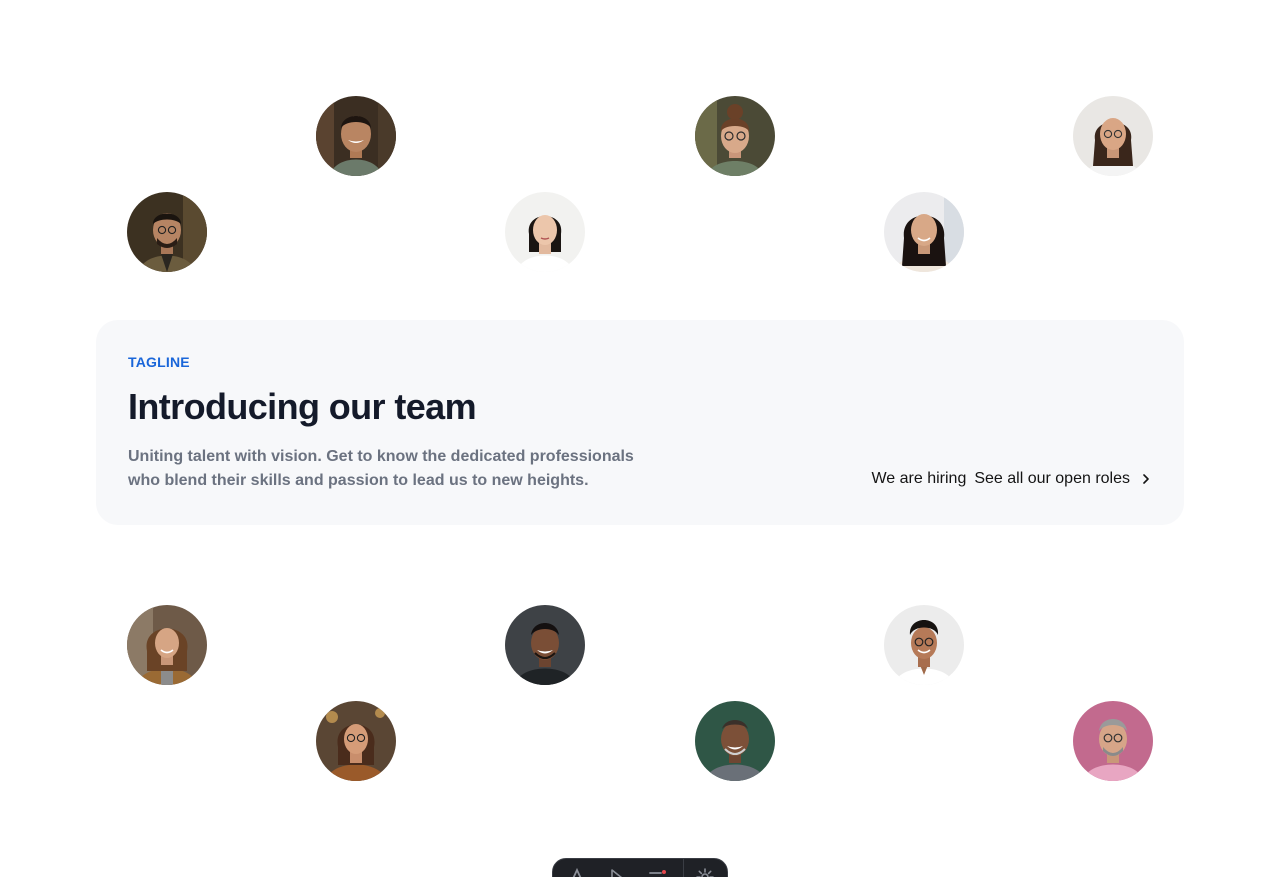 The image size is (1280, 877). Describe the element at coordinates (617, 872) in the screenshot. I see `pointer-icon` at that location.